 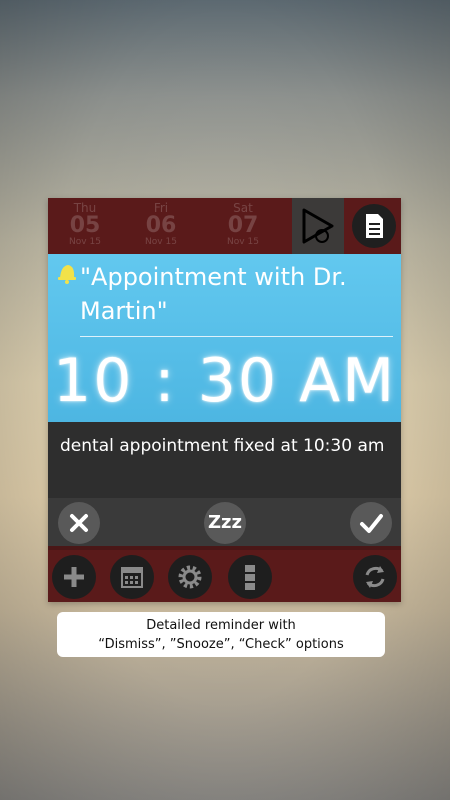 I want to click on reminder-title: "Appointment with Dr. Martin", so click(x=213, y=294).